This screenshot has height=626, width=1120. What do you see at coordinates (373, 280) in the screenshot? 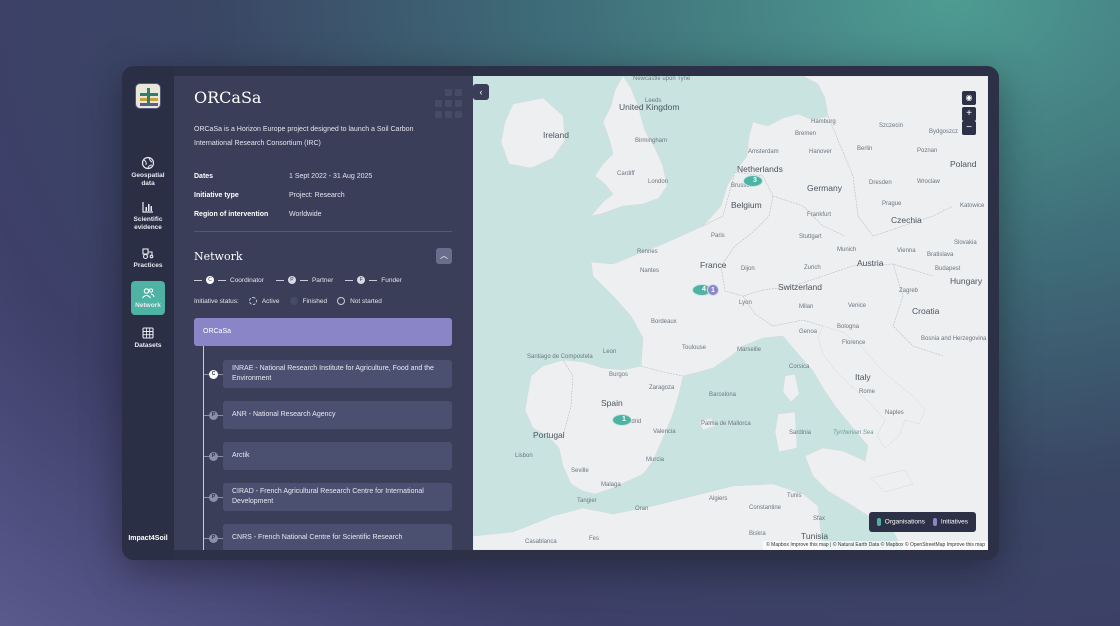
I see `legend-funder: F Funder` at bounding box center [373, 280].